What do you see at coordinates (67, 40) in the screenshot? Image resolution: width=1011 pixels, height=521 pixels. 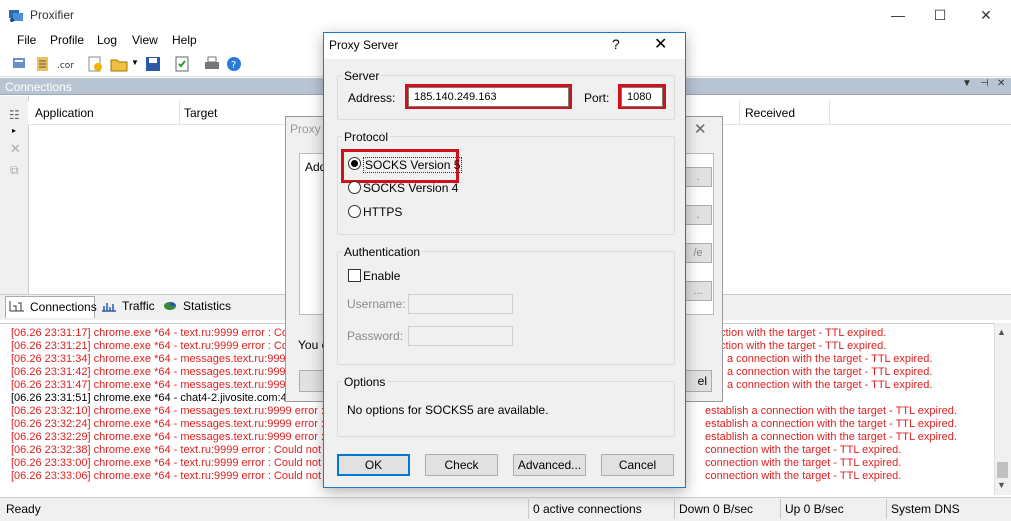 I see `menu-profile: Profile` at bounding box center [67, 40].